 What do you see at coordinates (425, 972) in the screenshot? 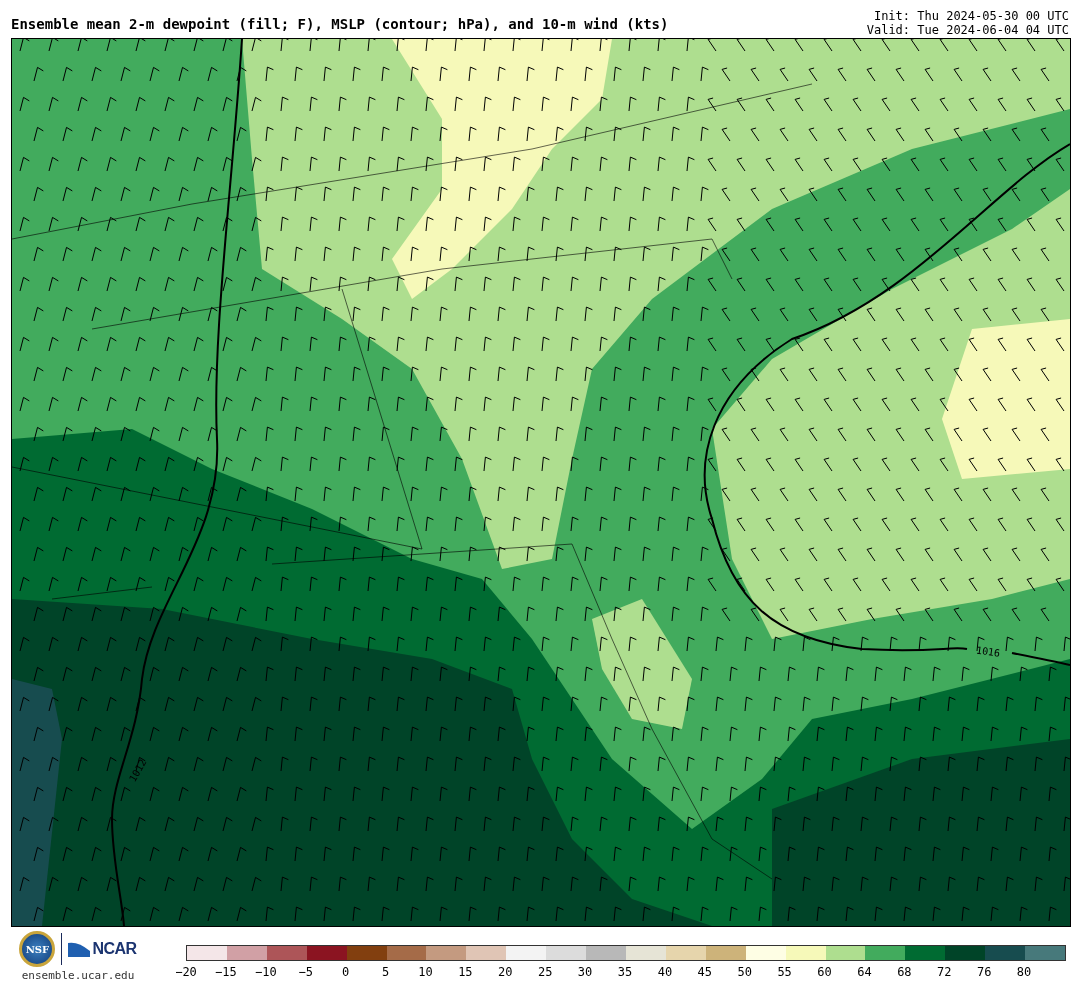
I see `tick-label: 10` at bounding box center [425, 972].